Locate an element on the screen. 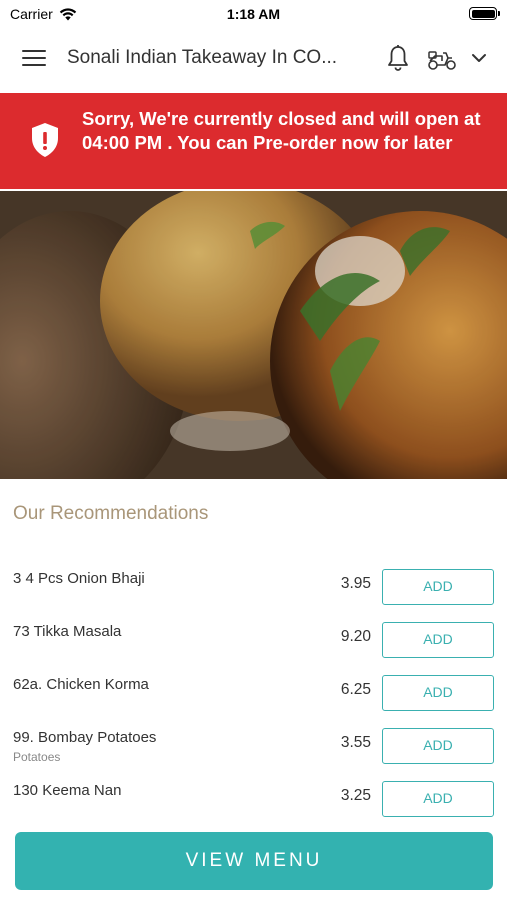 This screenshot has width=507, height=900. status-bar: Carrier 1:18 AM is located at coordinates (253, 14).